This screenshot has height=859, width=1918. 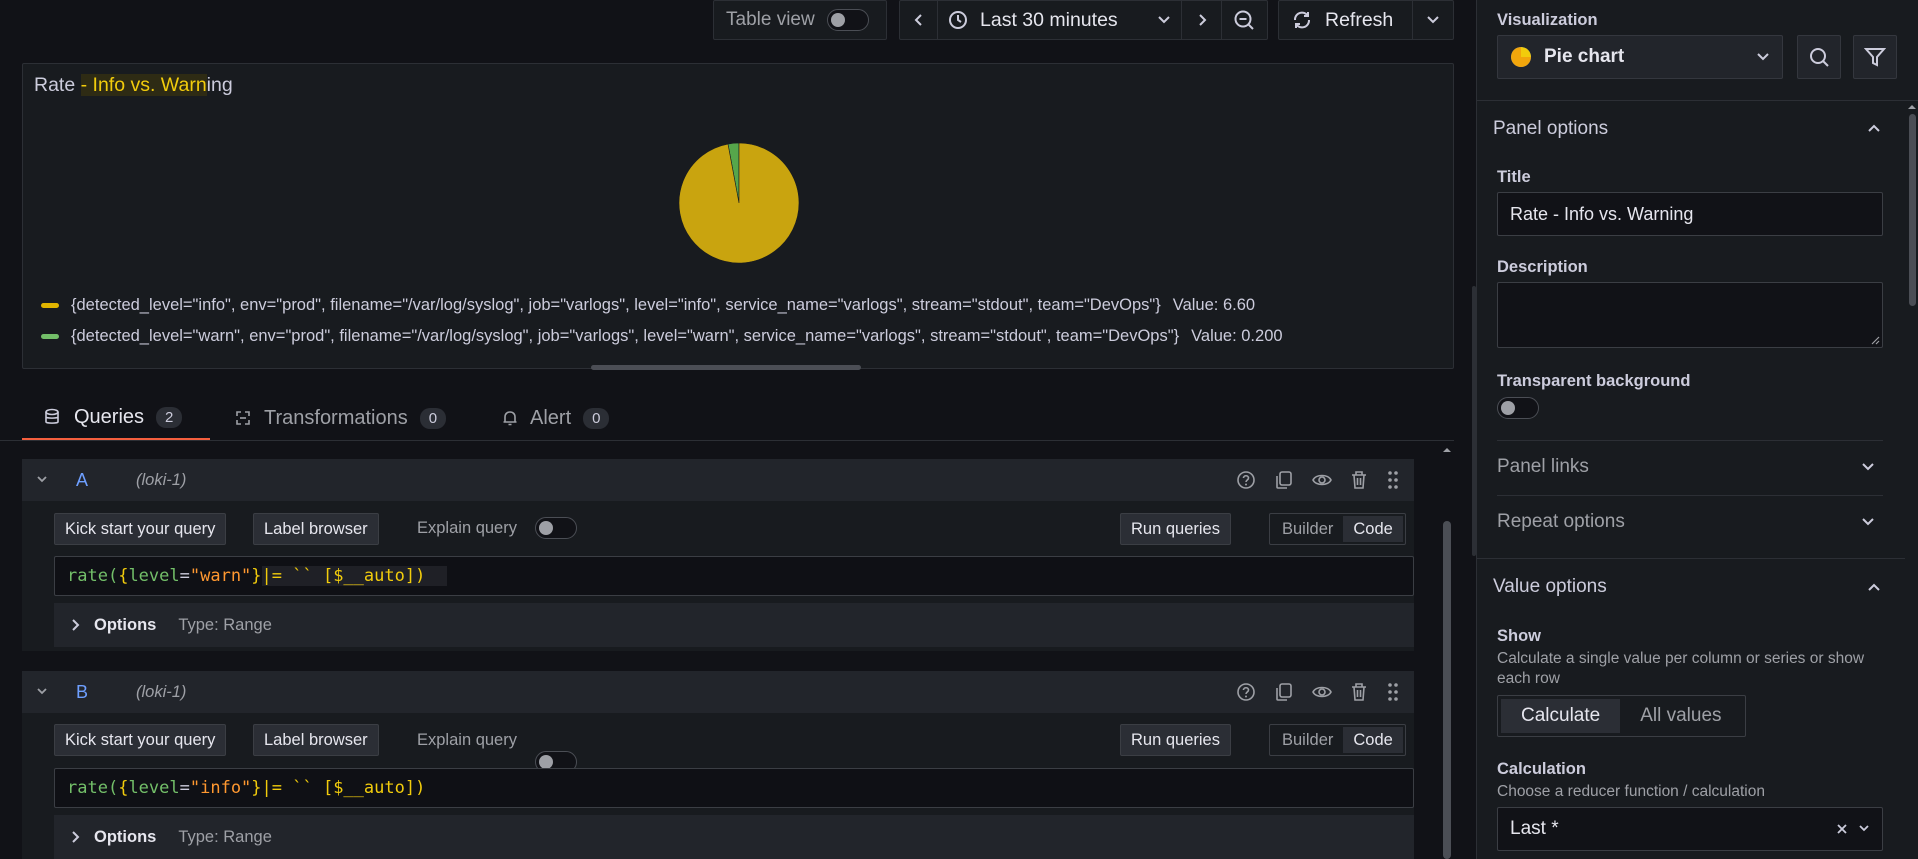 What do you see at coordinates (1819, 57) in the screenshot?
I see `search-options-button` at bounding box center [1819, 57].